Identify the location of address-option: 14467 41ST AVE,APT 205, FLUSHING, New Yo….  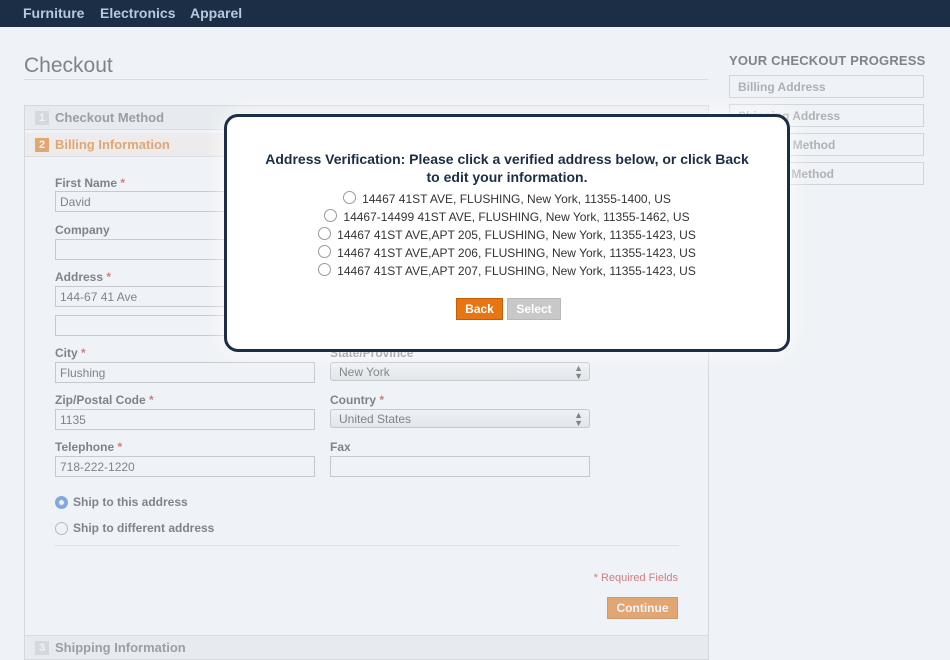
(507, 236).